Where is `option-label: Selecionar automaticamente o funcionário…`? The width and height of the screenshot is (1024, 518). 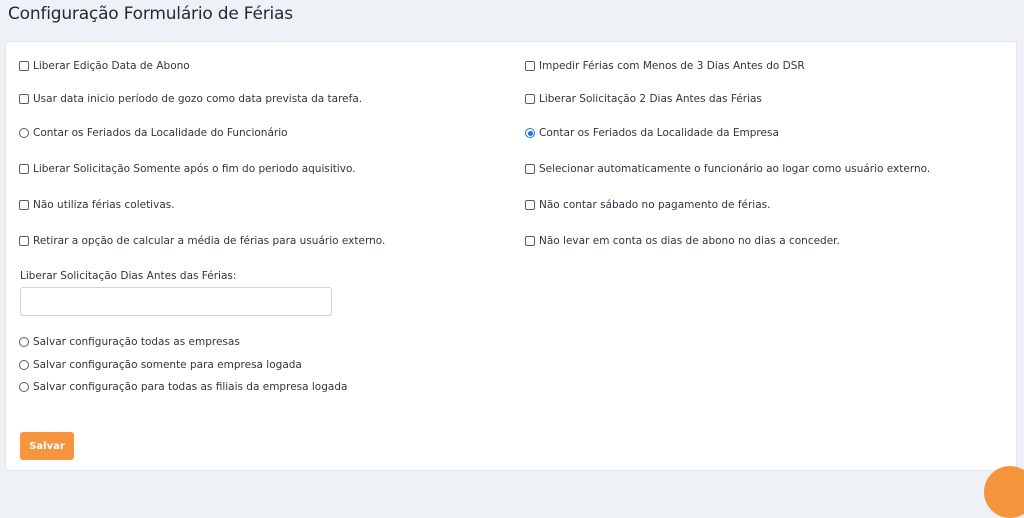
option-label: Selecionar automaticamente o funcionário… is located at coordinates (735, 169).